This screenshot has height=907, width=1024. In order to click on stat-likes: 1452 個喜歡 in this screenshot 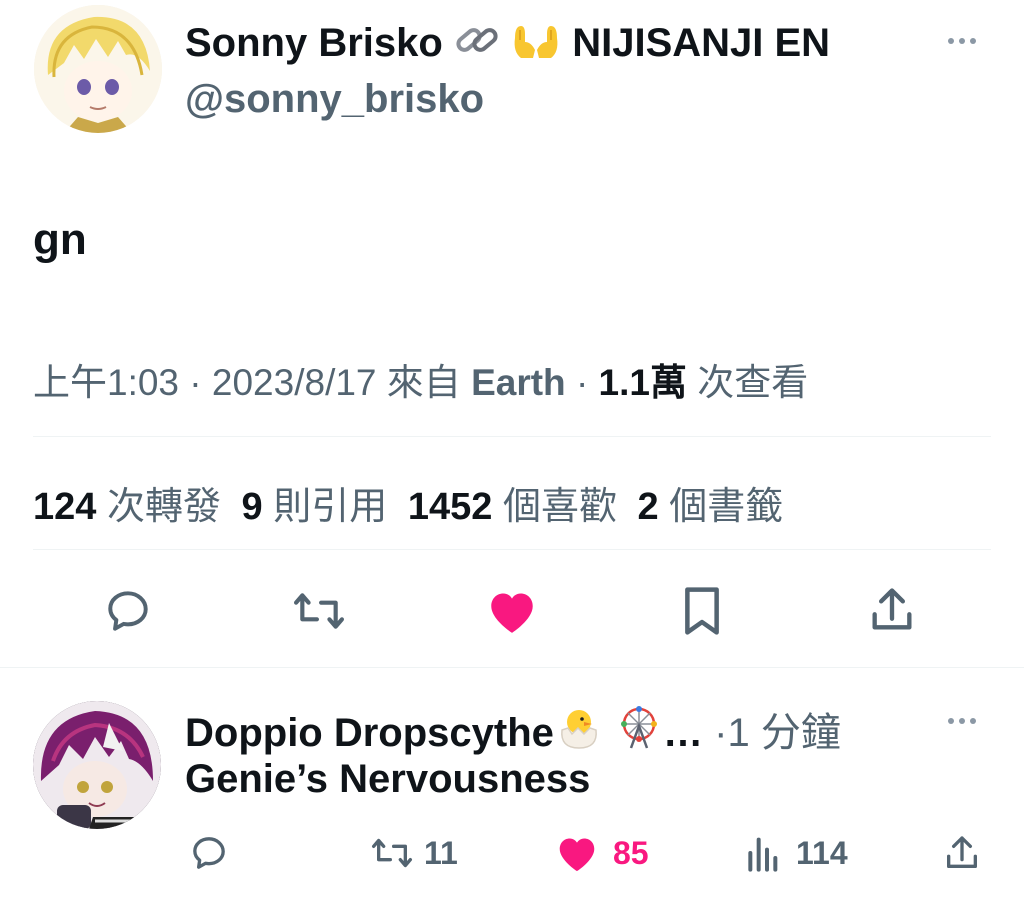, I will do `click(518, 507)`.